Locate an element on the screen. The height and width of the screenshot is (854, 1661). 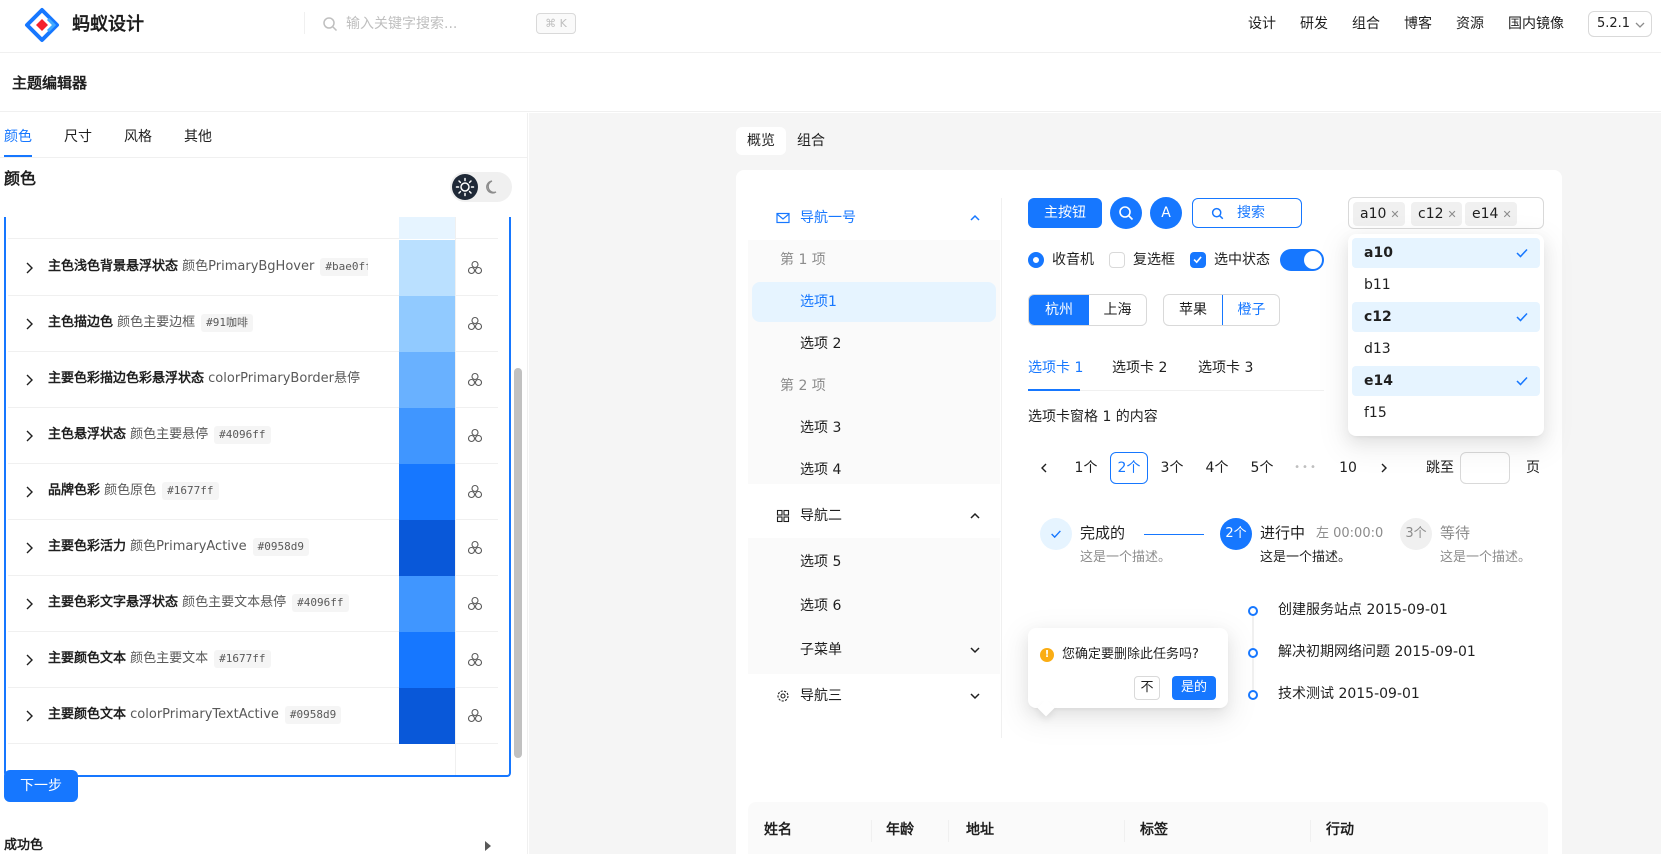
toggle-switch is located at coordinates (1302, 260).